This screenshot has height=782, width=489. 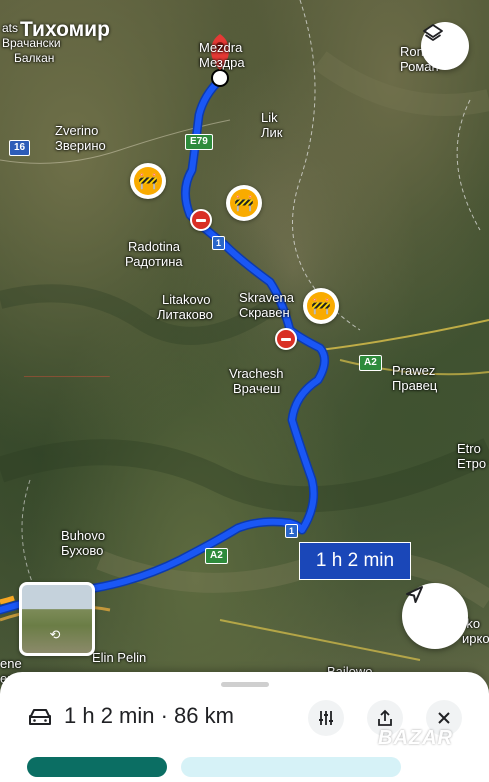 What do you see at coordinates (469, 448) in the screenshot?
I see `place-latin: Etro` at bounding box center [469, 448].